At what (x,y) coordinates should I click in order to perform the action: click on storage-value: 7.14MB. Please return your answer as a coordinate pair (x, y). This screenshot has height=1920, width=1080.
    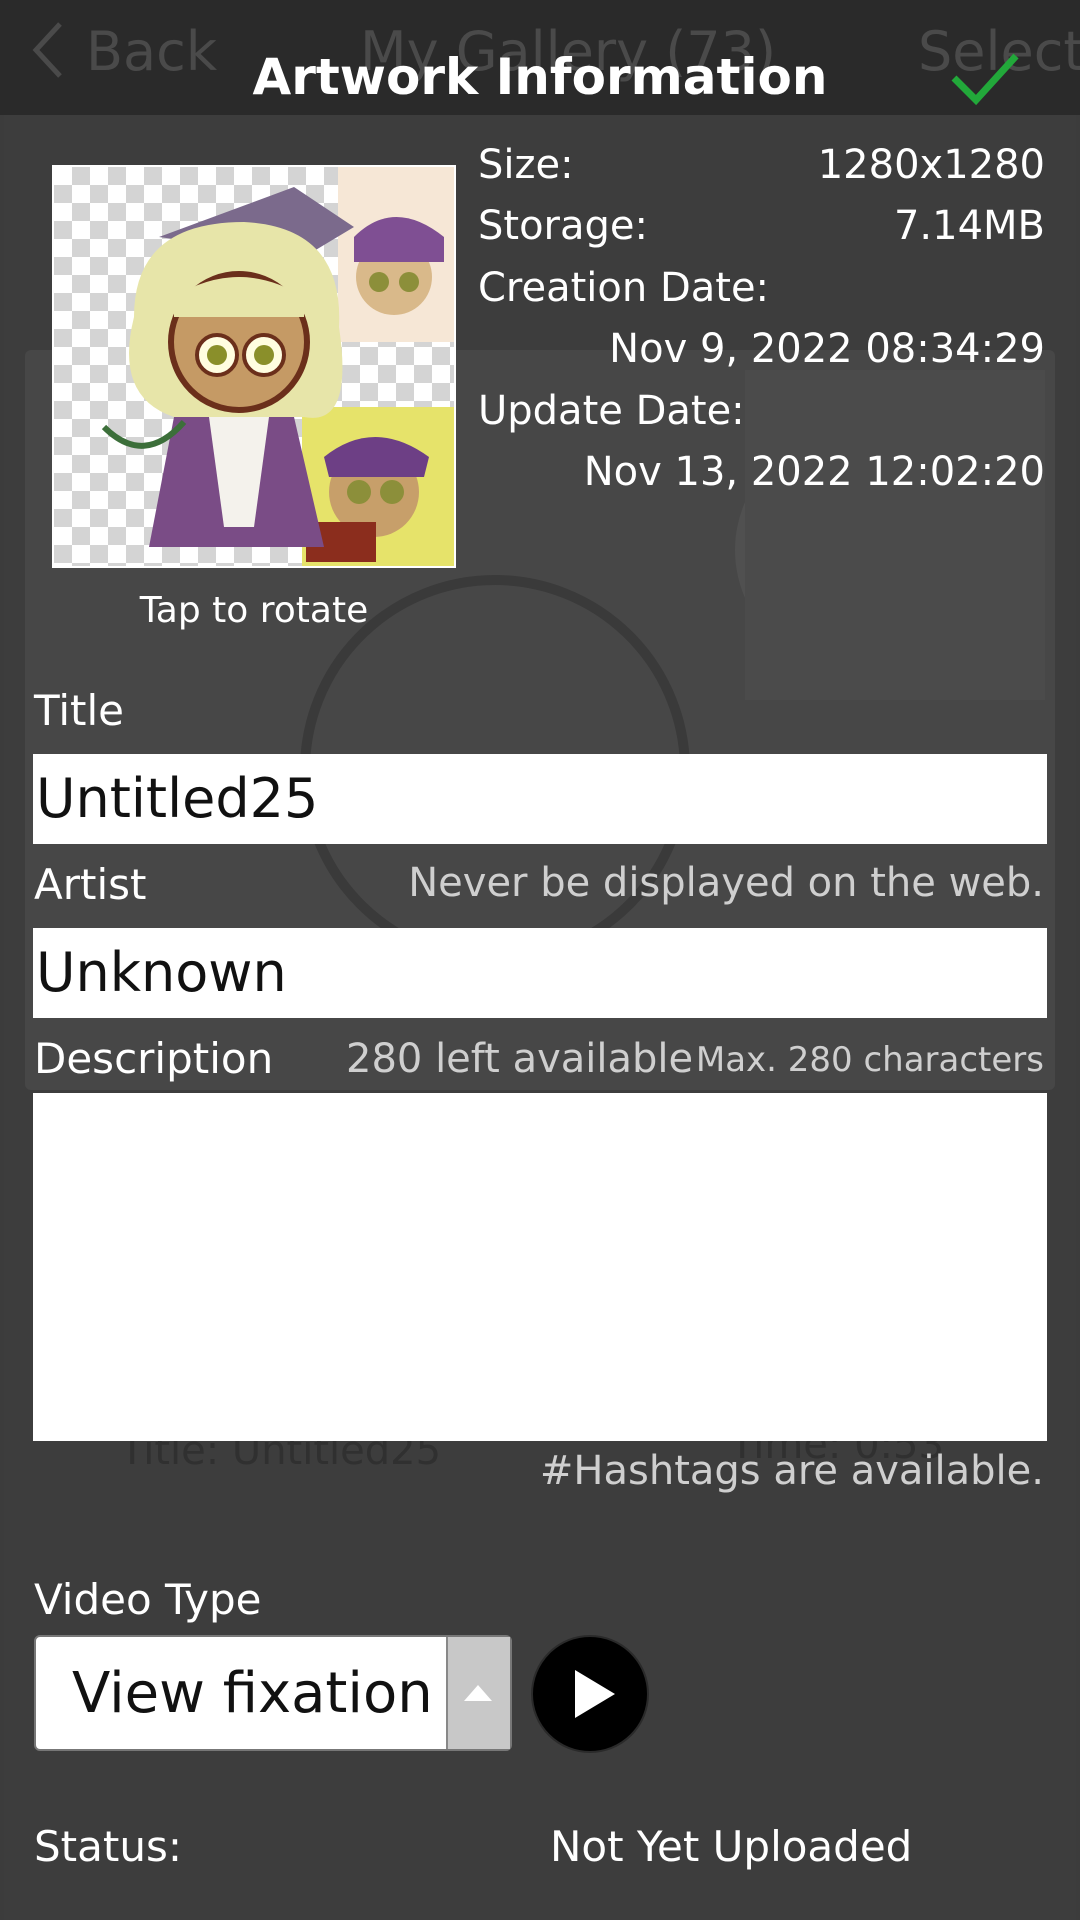
    Looking at the image, I should click on (969, 226).